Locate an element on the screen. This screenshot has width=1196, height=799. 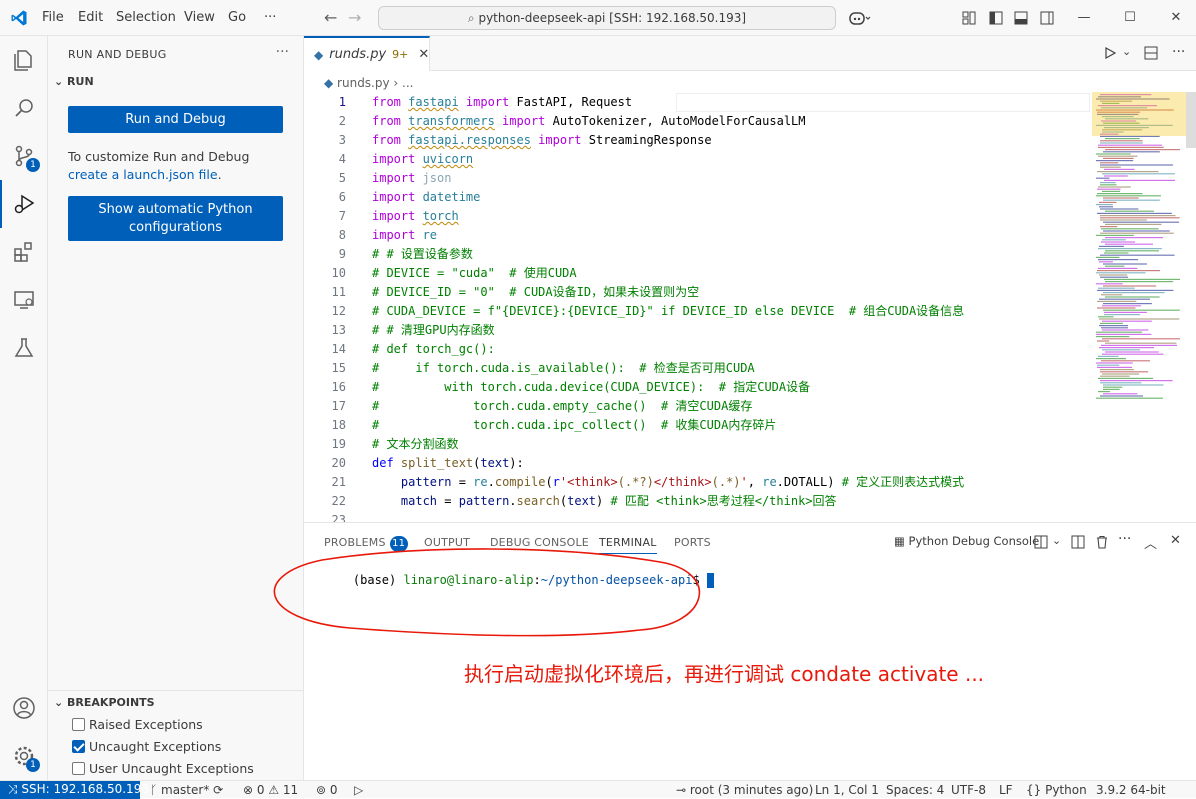
python-interpreter: 3.9.2 64-bit is located at coordinates (1131, 790).